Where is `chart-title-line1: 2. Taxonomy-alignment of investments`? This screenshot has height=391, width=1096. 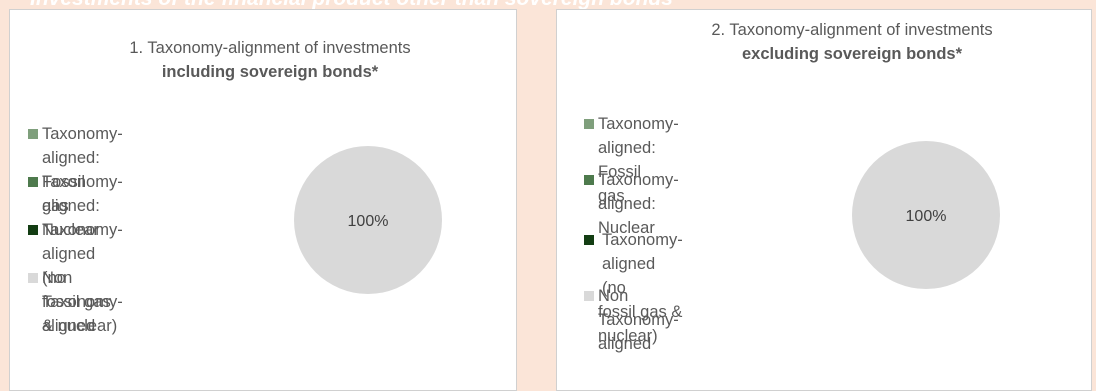
chart-title-line1: 2. Taxonomy-alignment of investments is located at coordinates (852, 30).